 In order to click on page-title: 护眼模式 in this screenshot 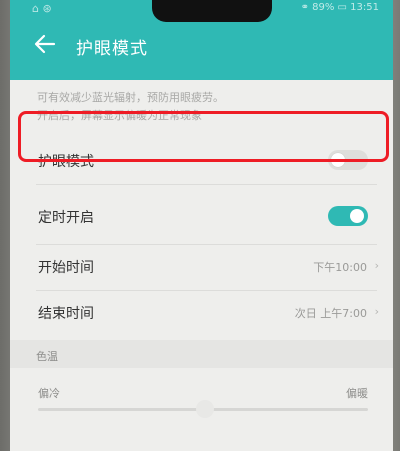, I will do `click(112, 49)`.